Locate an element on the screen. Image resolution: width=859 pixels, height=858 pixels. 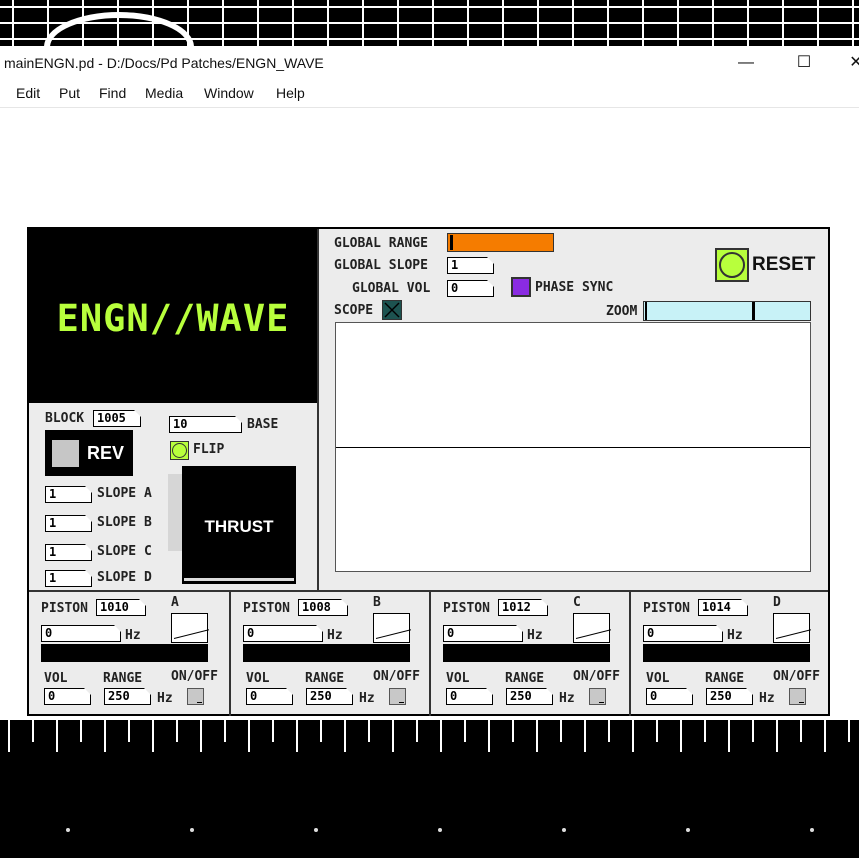
piston-d-letter: D is located at coordinates (777, 602).